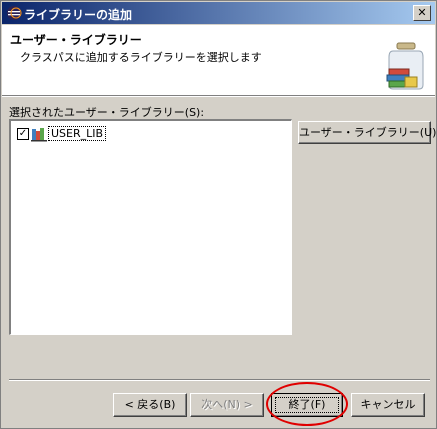  What do you see at coordinates (388, 405) in the screenshot?
I see `cancel-button: キャンセル` at bounding box center [388, 405].